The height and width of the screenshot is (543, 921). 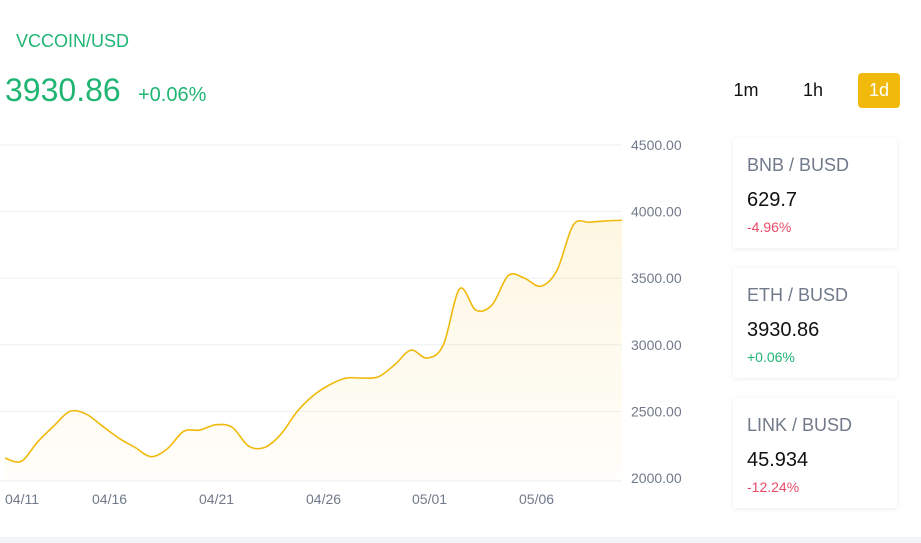 What do you see at coordinates (798, 295) in the screenshot?
I see `ticker-pair: ETH / BUSD` at bounding box center [798, 295].